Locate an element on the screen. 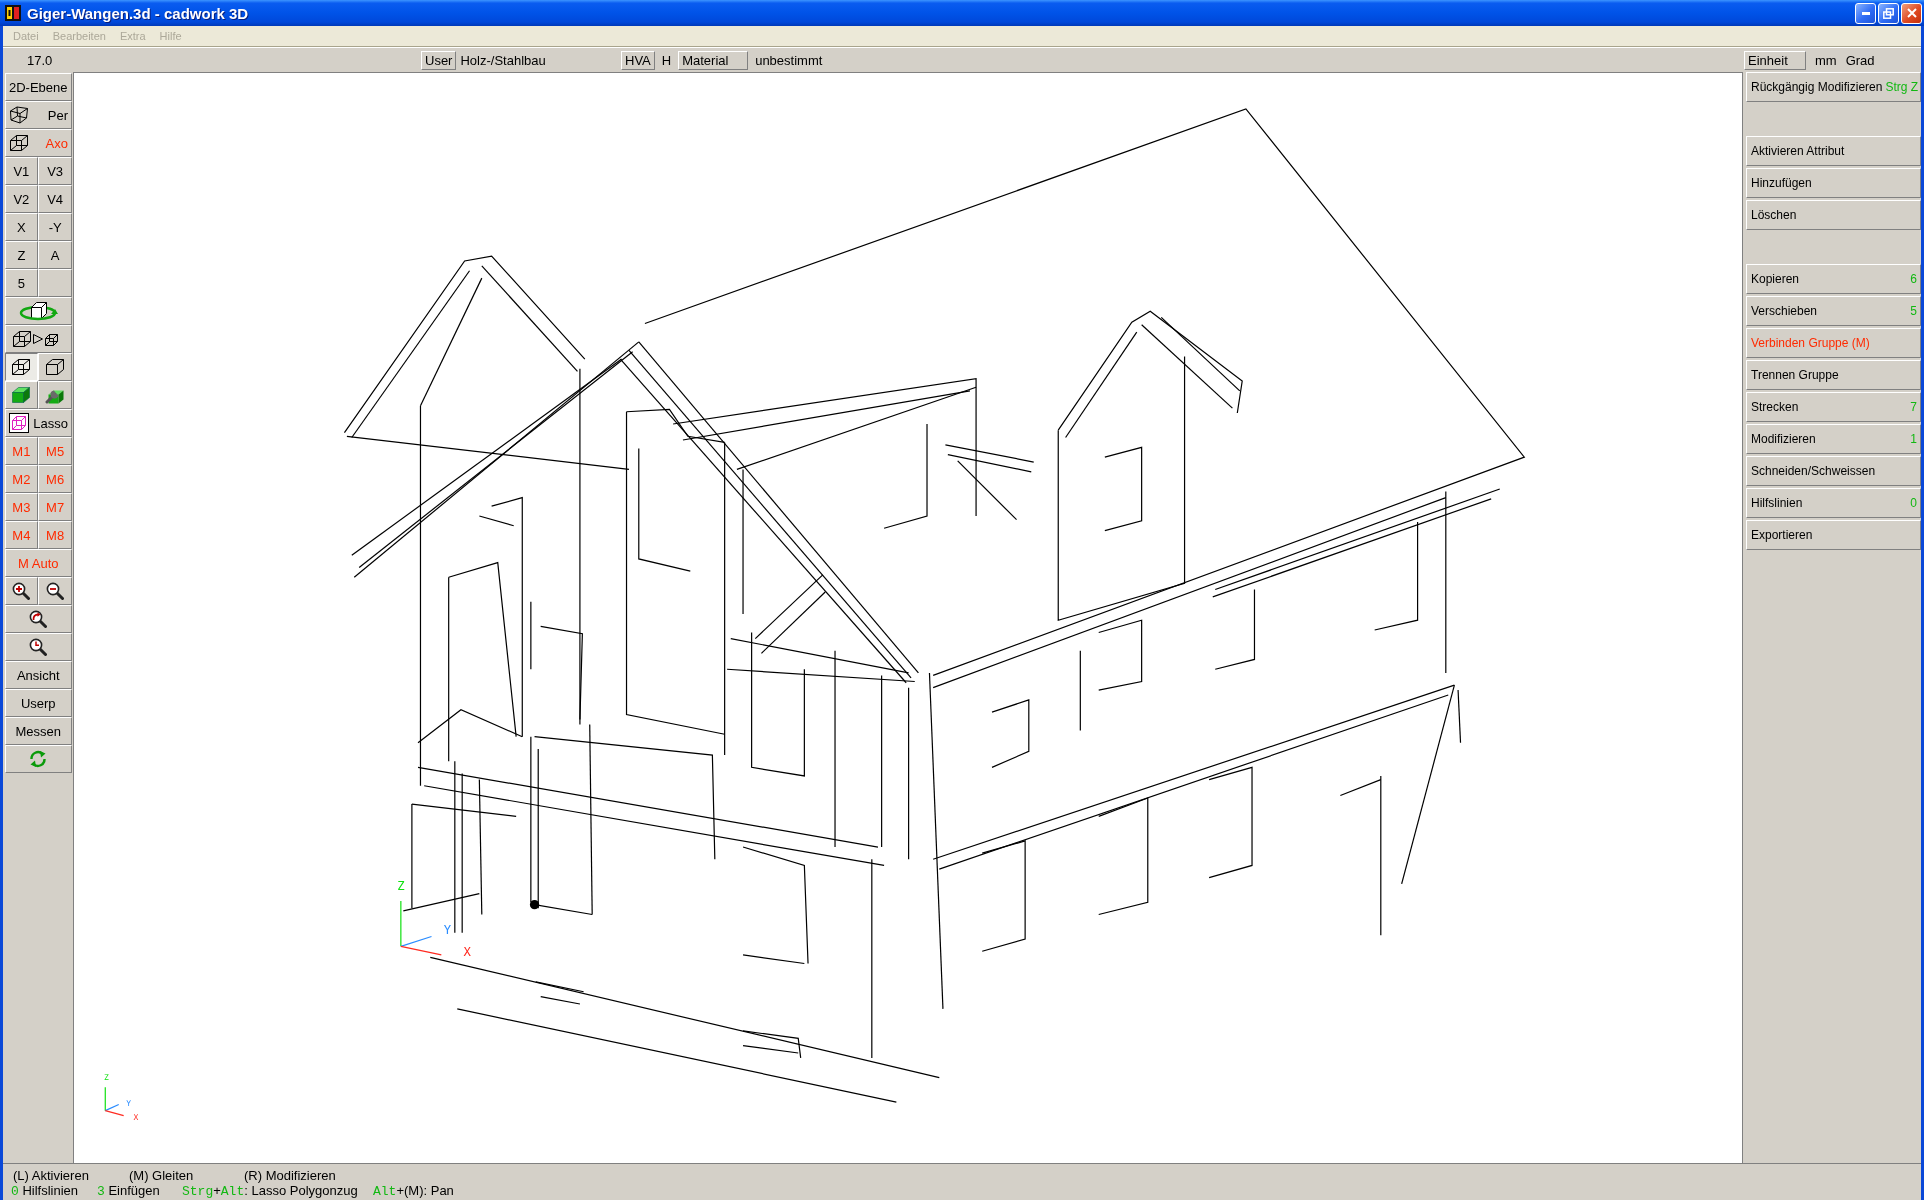 The height and width of the screenshot is (1200, 1924). command-button: Exportieren is located at coordinates (1833, 535).